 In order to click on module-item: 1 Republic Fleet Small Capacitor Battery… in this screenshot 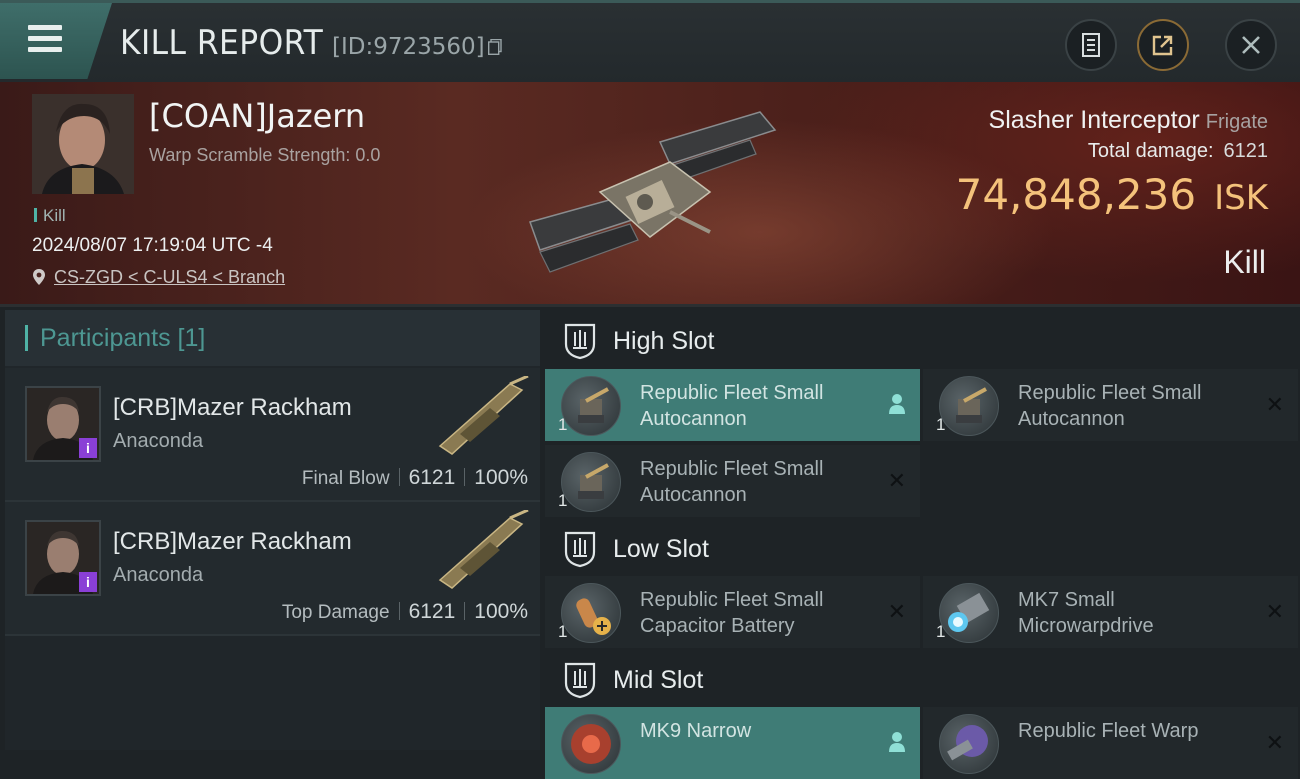, I will do `click(732, 612)`.